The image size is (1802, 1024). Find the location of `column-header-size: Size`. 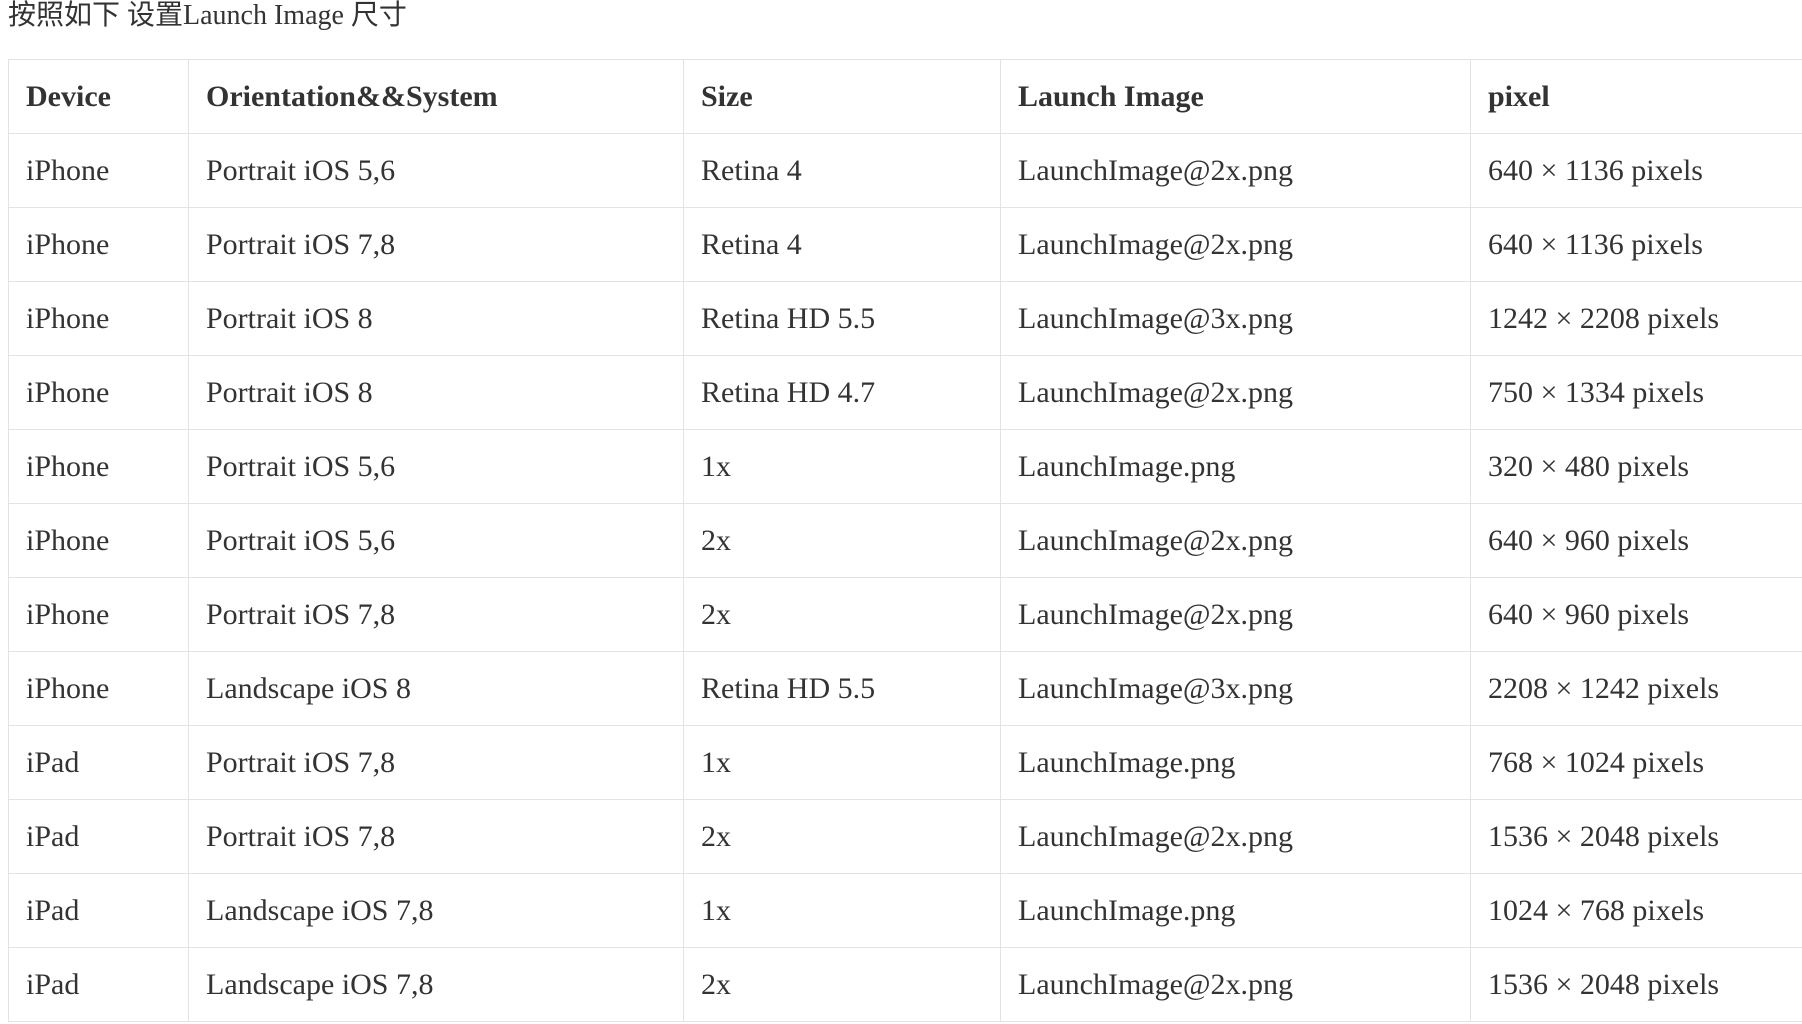

column-header-size: Size is located at coordinates (842, 96).